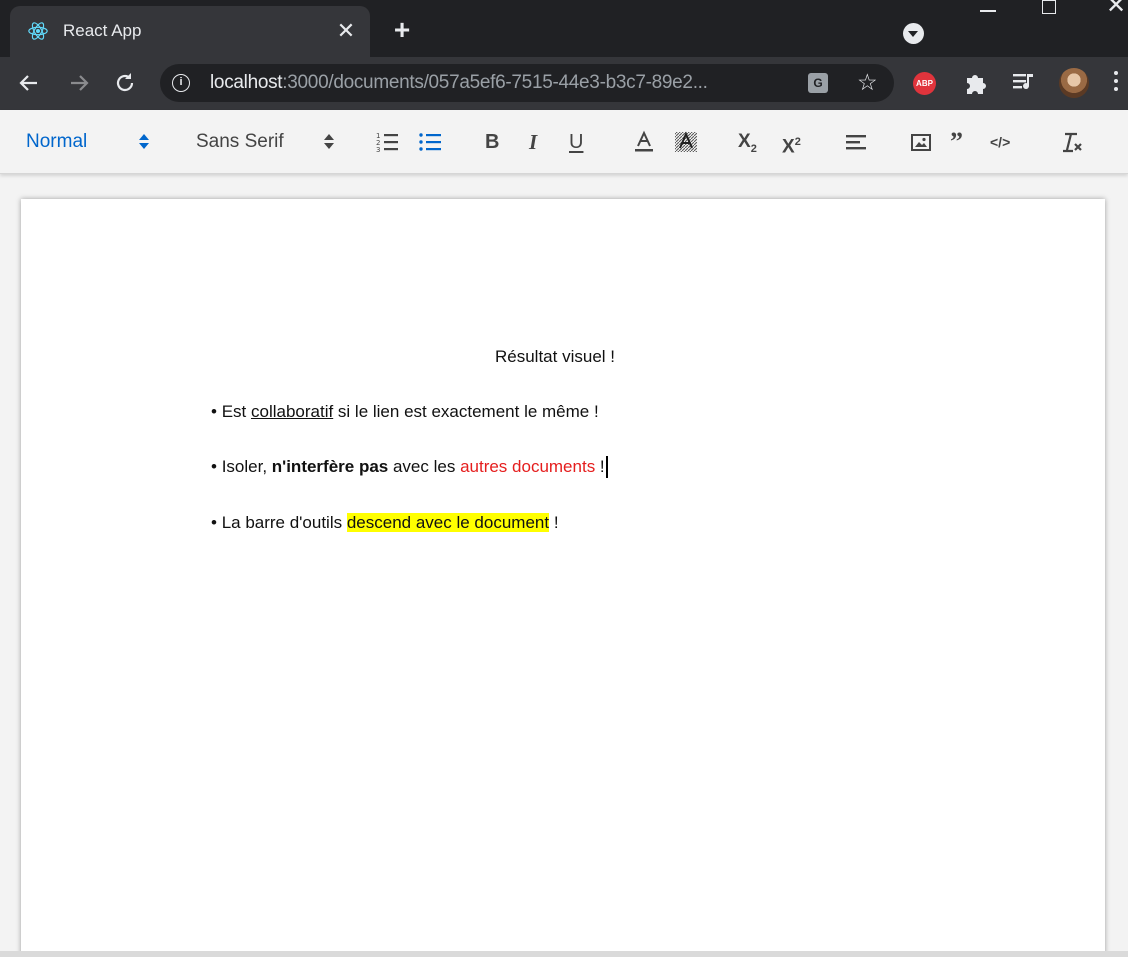 This screenshot has width=1128, height=957. What do you see at coordinates (857, 142) in the screenshot?
I see `align-left-icon` at bounding box center [857, 142].